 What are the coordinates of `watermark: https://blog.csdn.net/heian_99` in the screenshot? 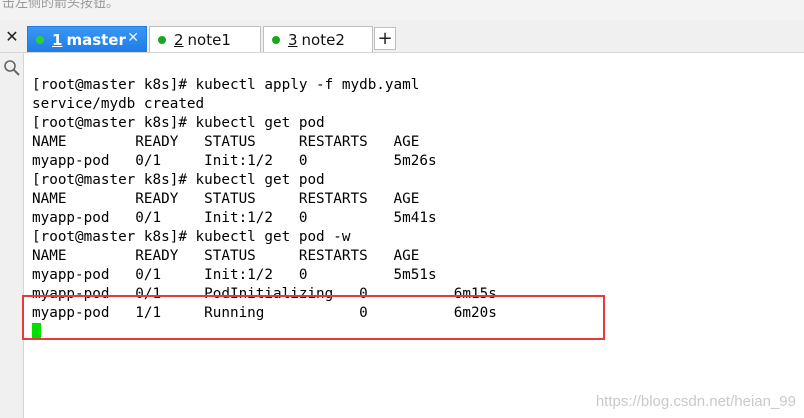 It's located at (695, 401).